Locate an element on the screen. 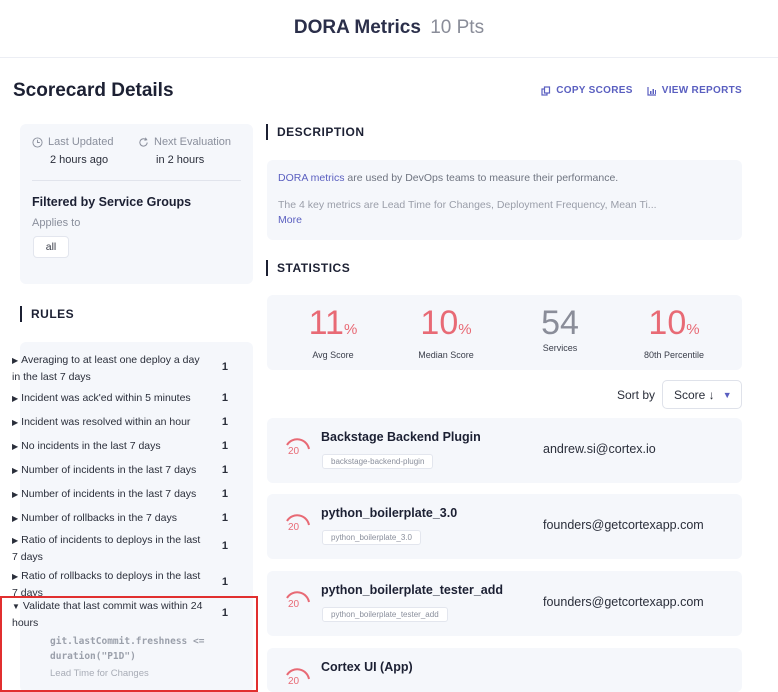 This screenshot has height=692, width=778. more-link: More is located at coordinates (290, 220).